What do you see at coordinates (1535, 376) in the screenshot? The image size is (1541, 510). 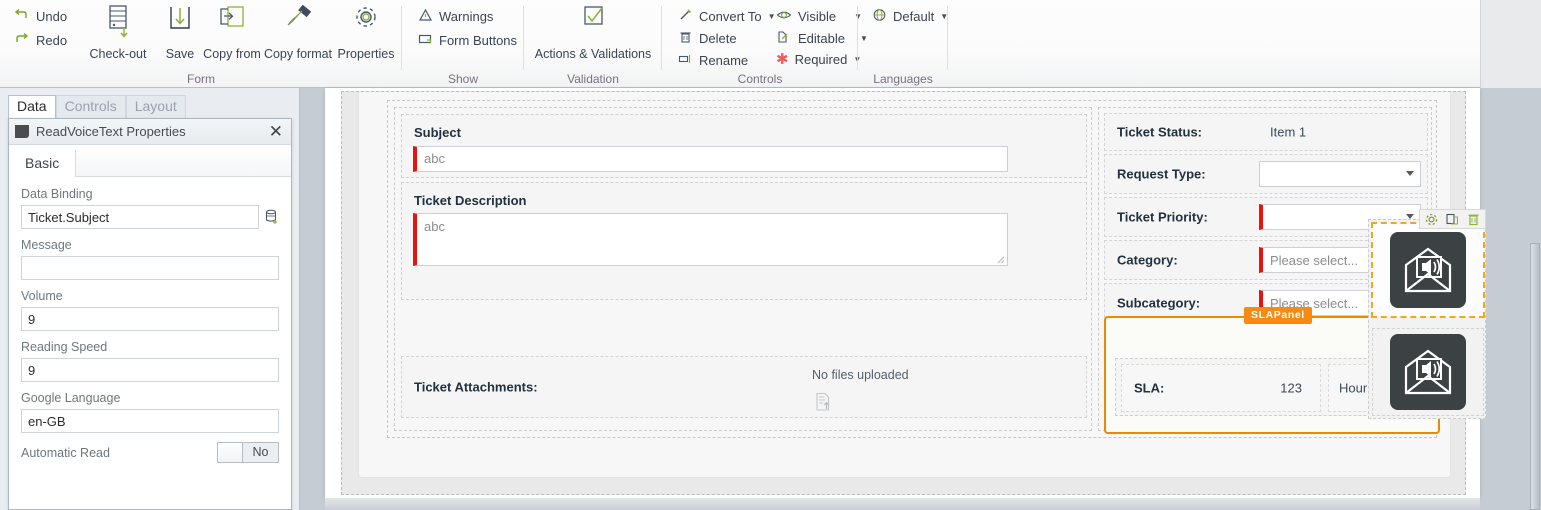 I see `scrollbar-thumb` at bounding box center [1535, 376].